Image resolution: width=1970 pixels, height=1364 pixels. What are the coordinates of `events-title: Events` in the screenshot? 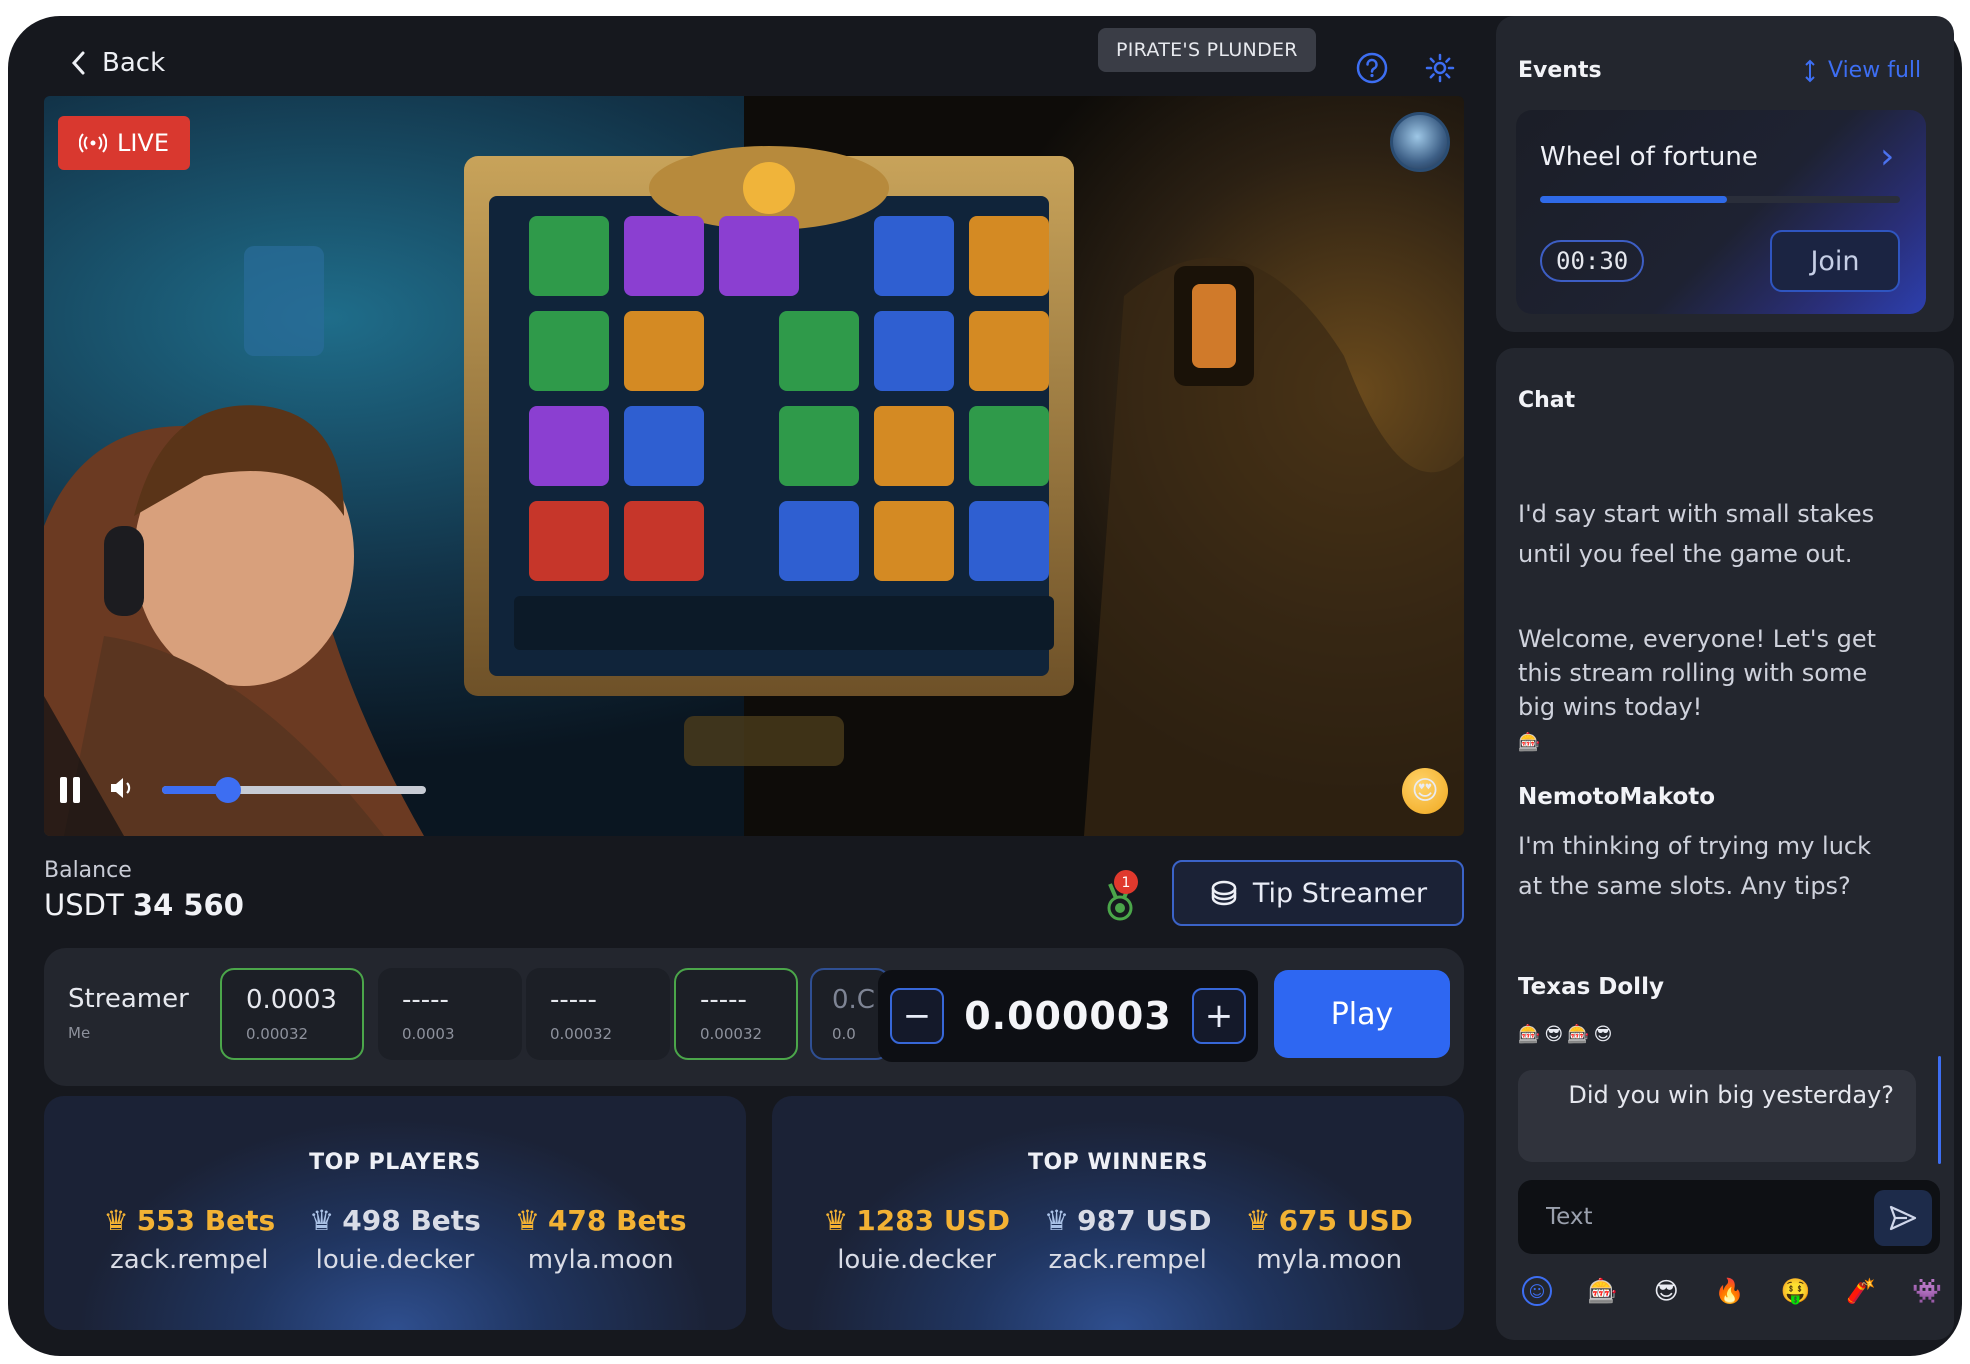 It's located at (1560, 70).